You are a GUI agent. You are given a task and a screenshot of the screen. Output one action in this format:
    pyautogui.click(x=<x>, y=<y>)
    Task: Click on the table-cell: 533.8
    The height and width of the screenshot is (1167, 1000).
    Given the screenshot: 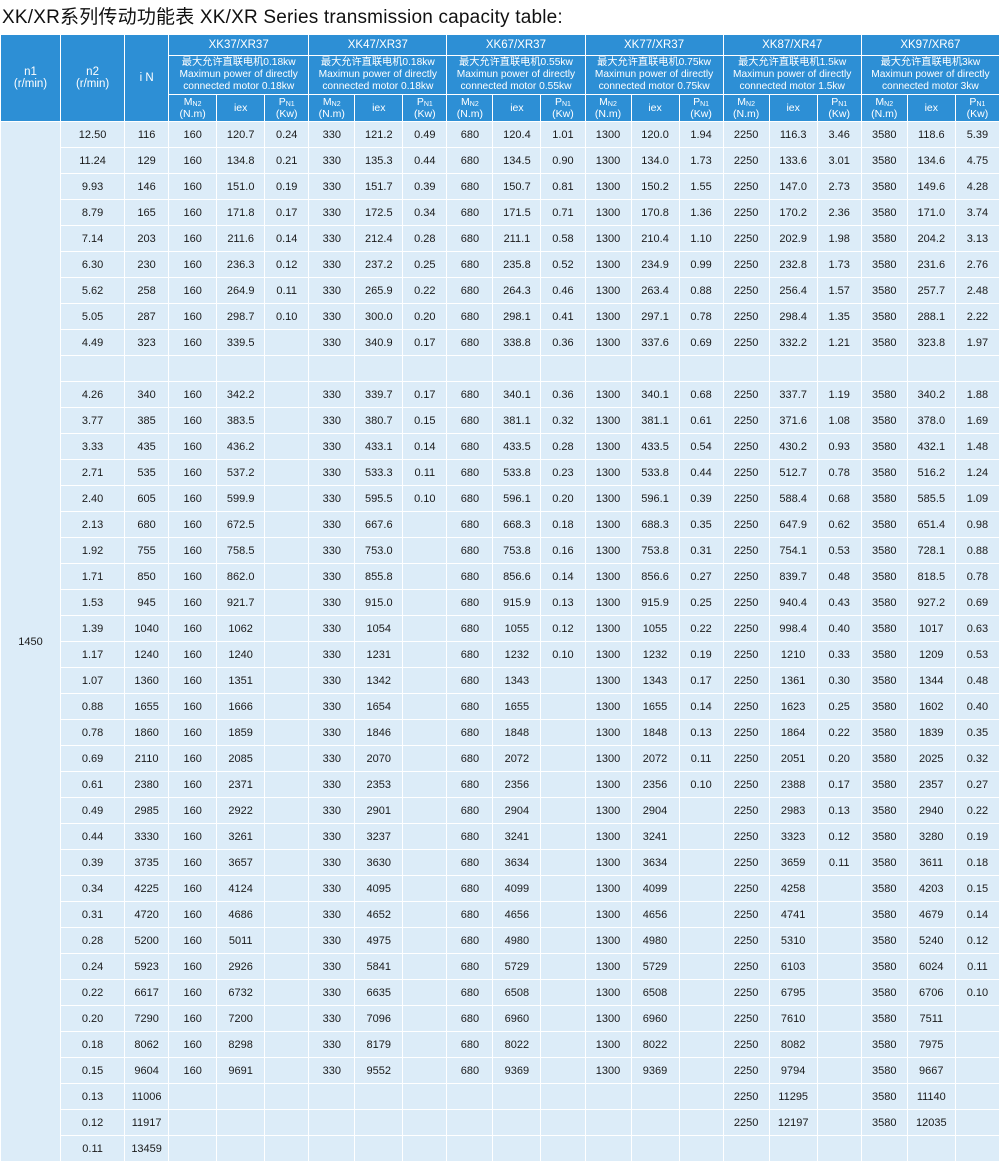 What is the action you would take?
    pyautogui.click(x=517, y=472)
    